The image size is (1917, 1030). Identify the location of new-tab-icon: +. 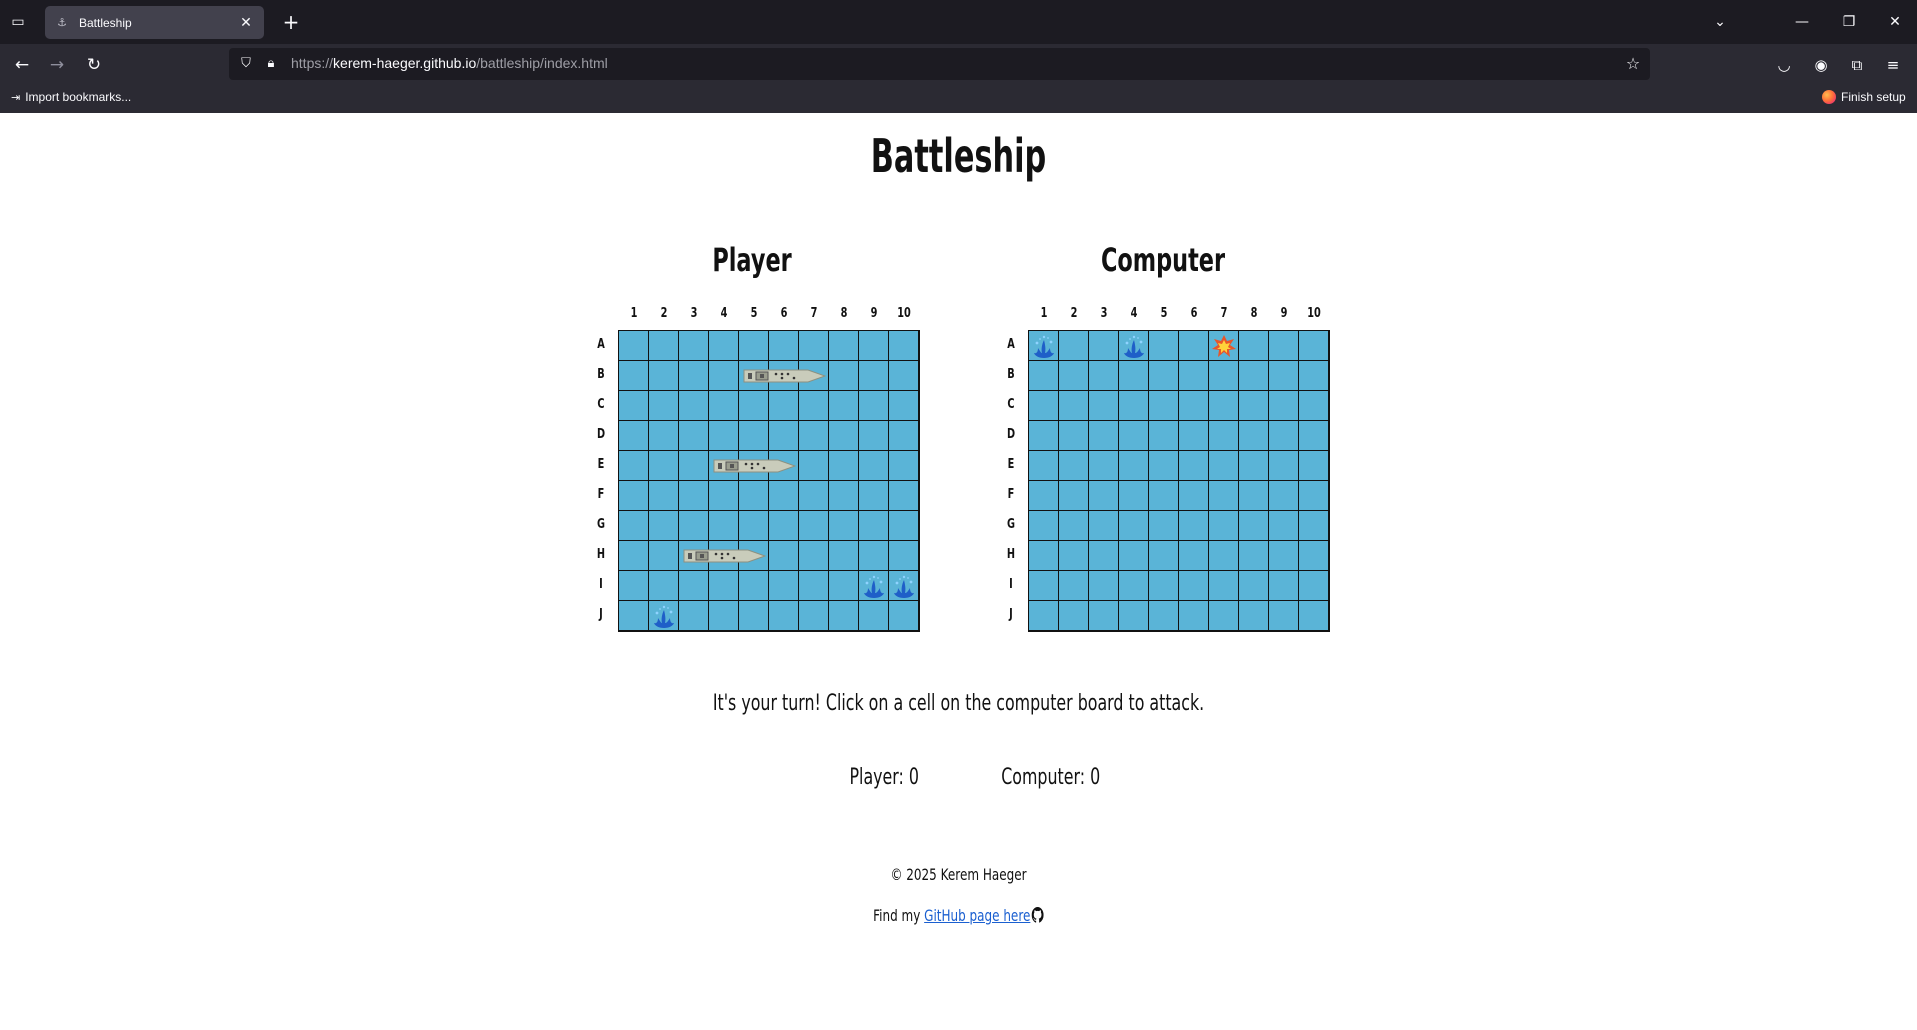
(291, 22).